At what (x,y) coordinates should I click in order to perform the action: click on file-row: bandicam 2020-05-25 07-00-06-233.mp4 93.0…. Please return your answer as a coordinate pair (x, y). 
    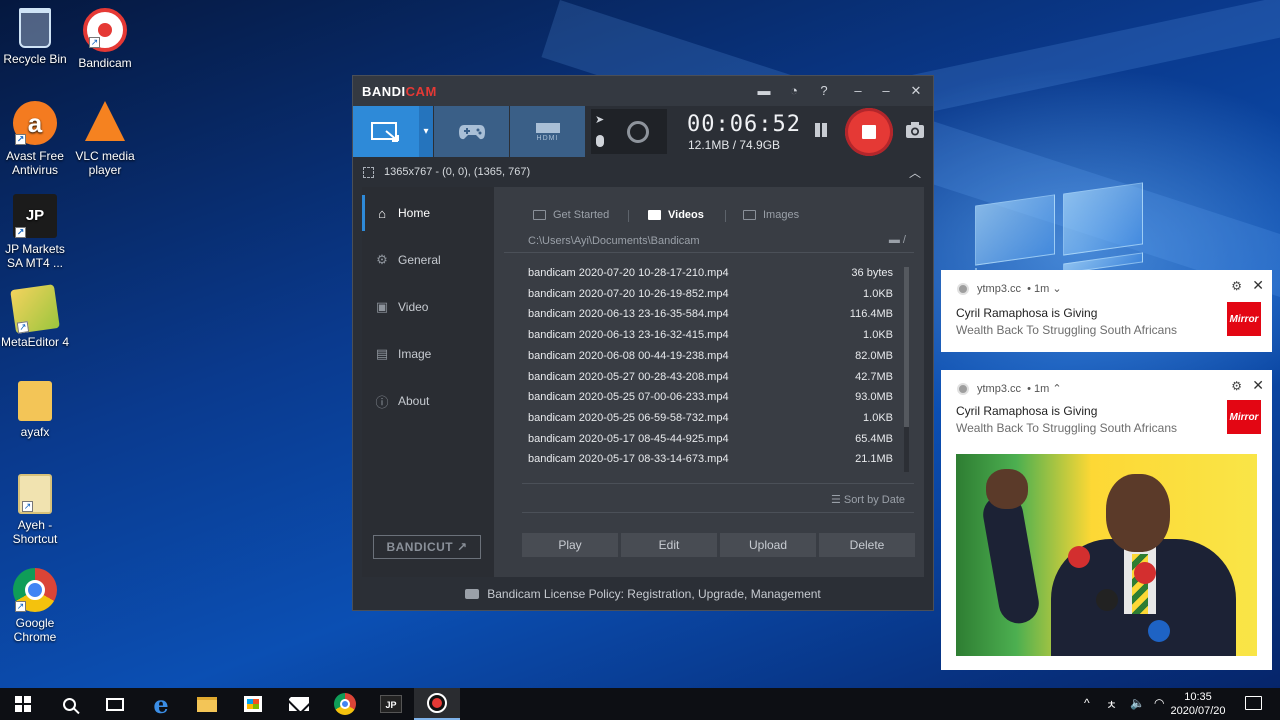
    Looking at the image, I should click on (702, 397).